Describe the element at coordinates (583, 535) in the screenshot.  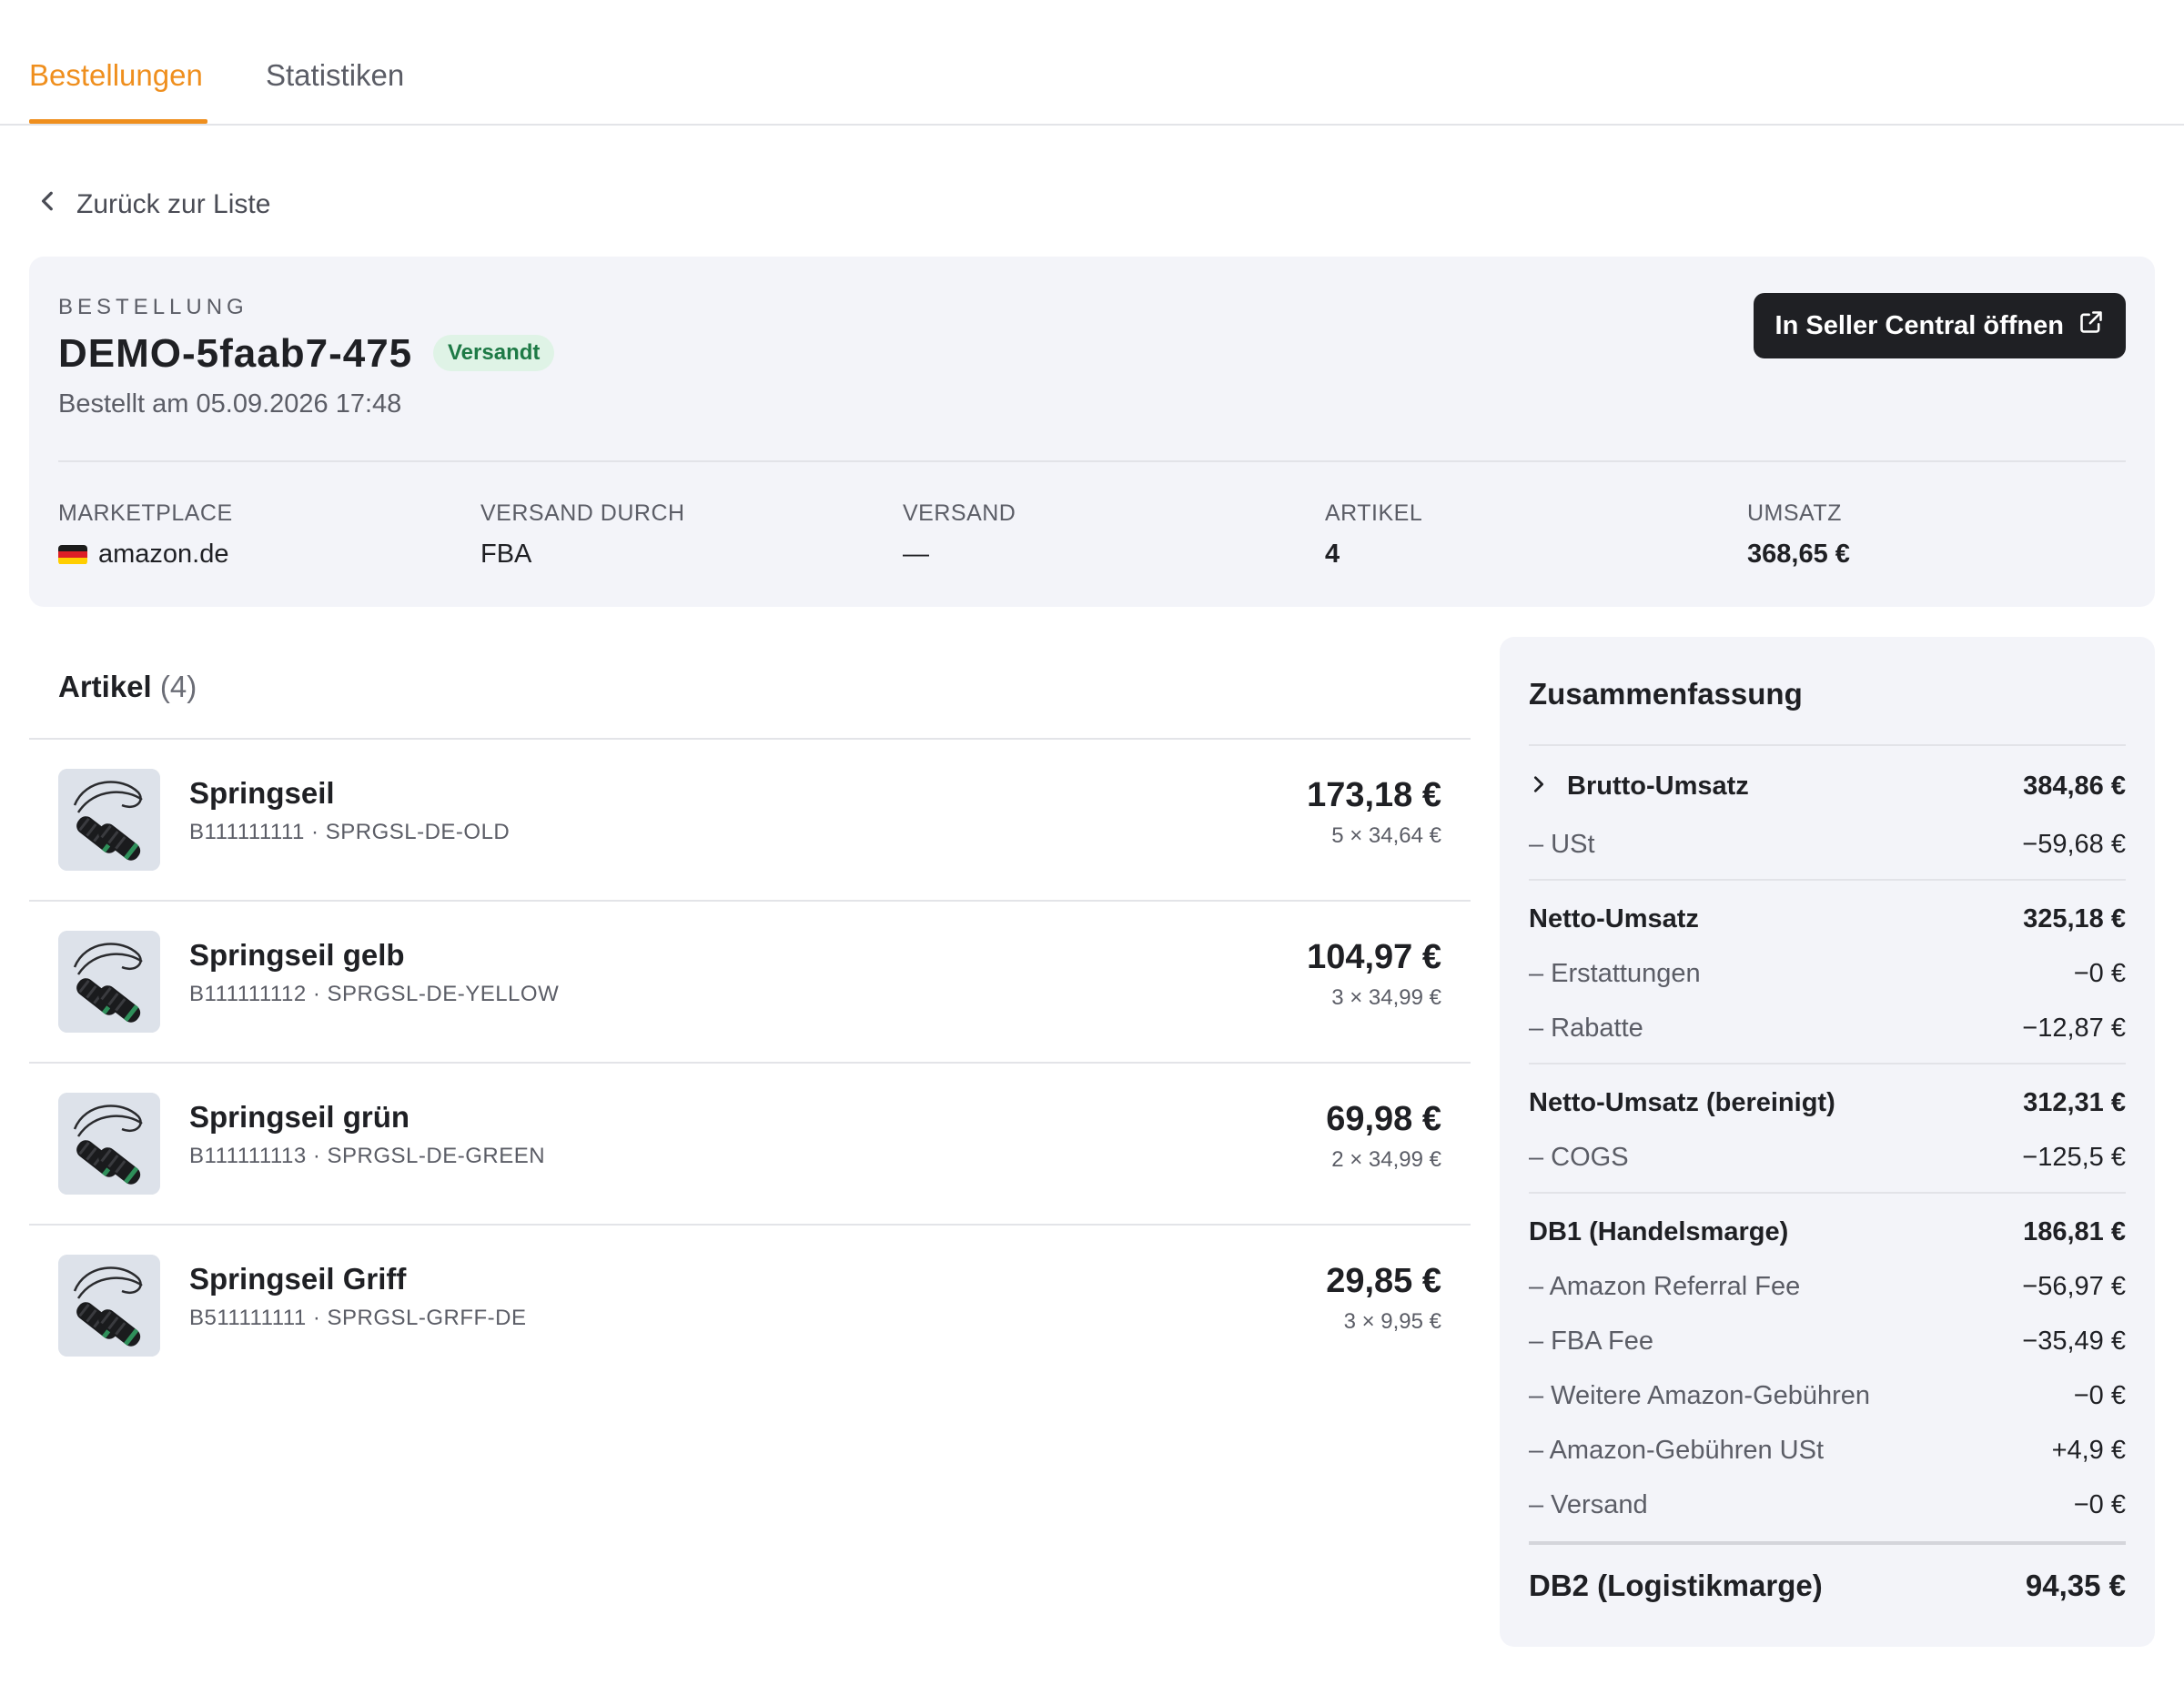
I see `meta-versand-durch: VERSAND DURCH FBA` at that location.